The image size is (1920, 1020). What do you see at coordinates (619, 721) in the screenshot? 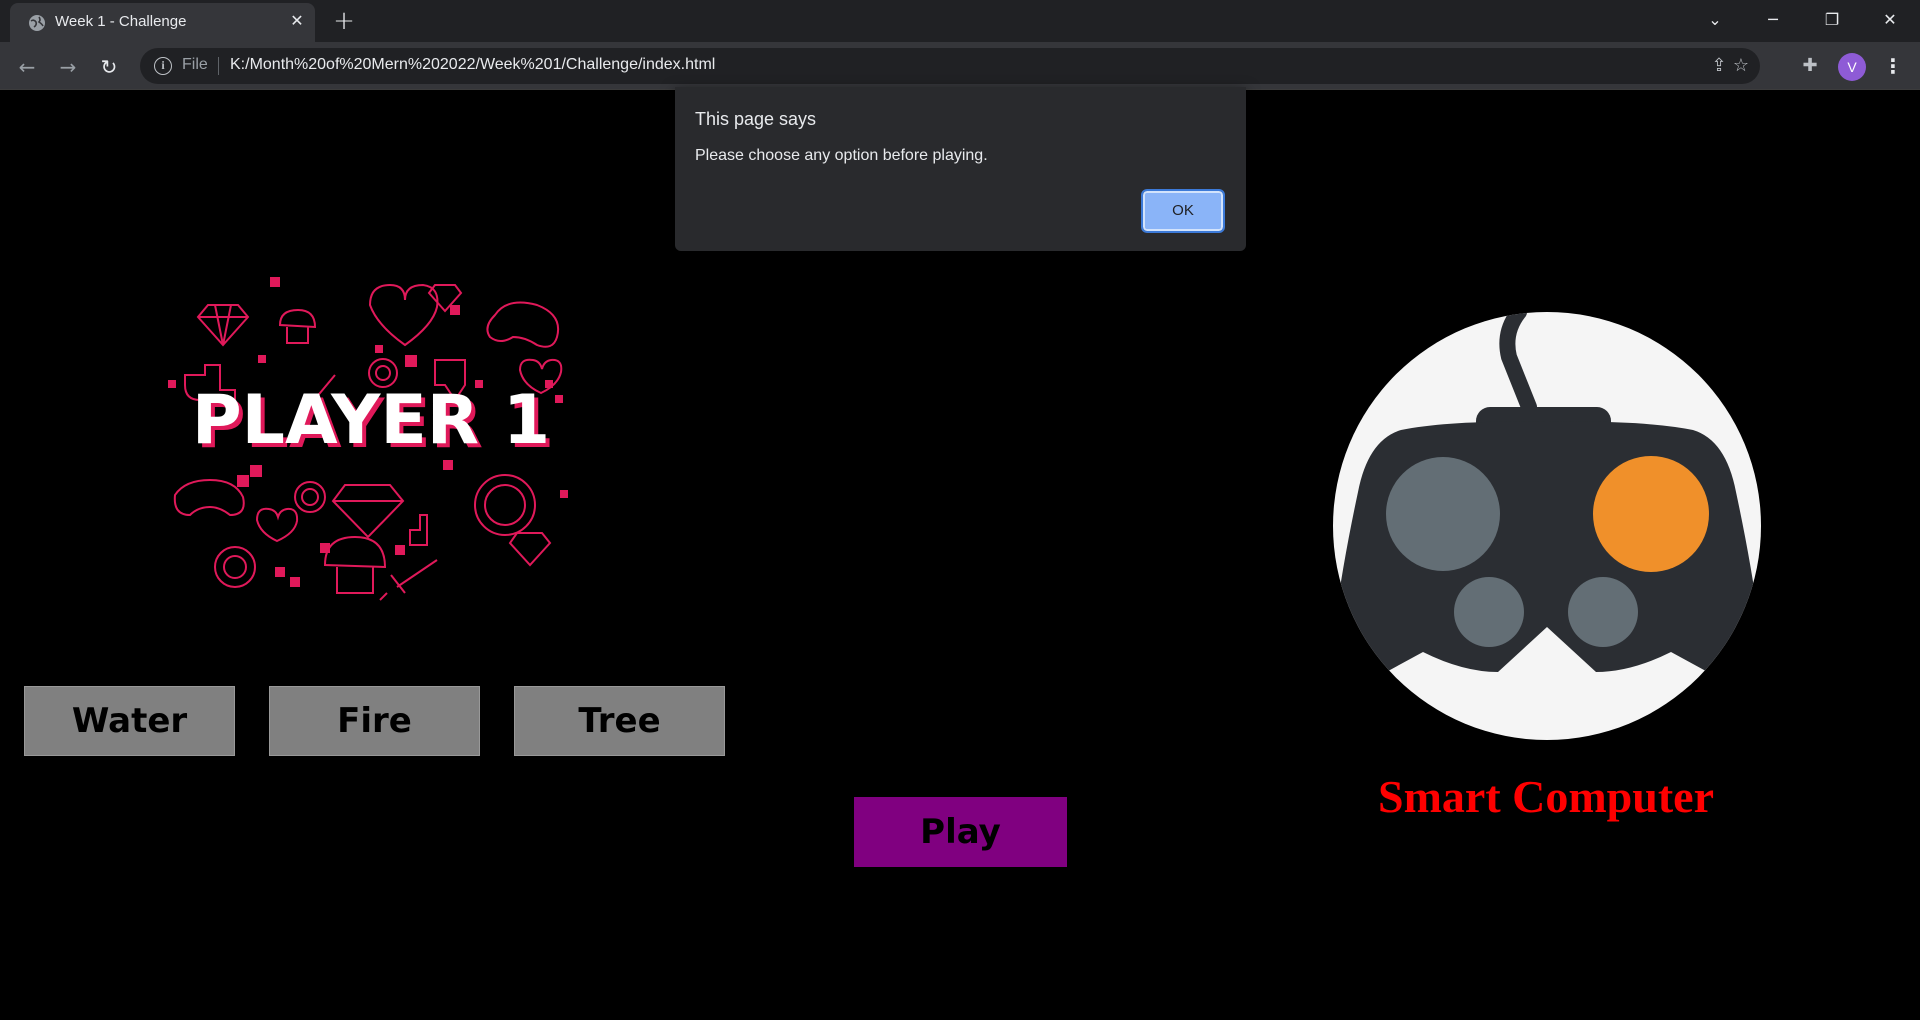
I see `tree-button: Tree` at bounding box center [619, 721].